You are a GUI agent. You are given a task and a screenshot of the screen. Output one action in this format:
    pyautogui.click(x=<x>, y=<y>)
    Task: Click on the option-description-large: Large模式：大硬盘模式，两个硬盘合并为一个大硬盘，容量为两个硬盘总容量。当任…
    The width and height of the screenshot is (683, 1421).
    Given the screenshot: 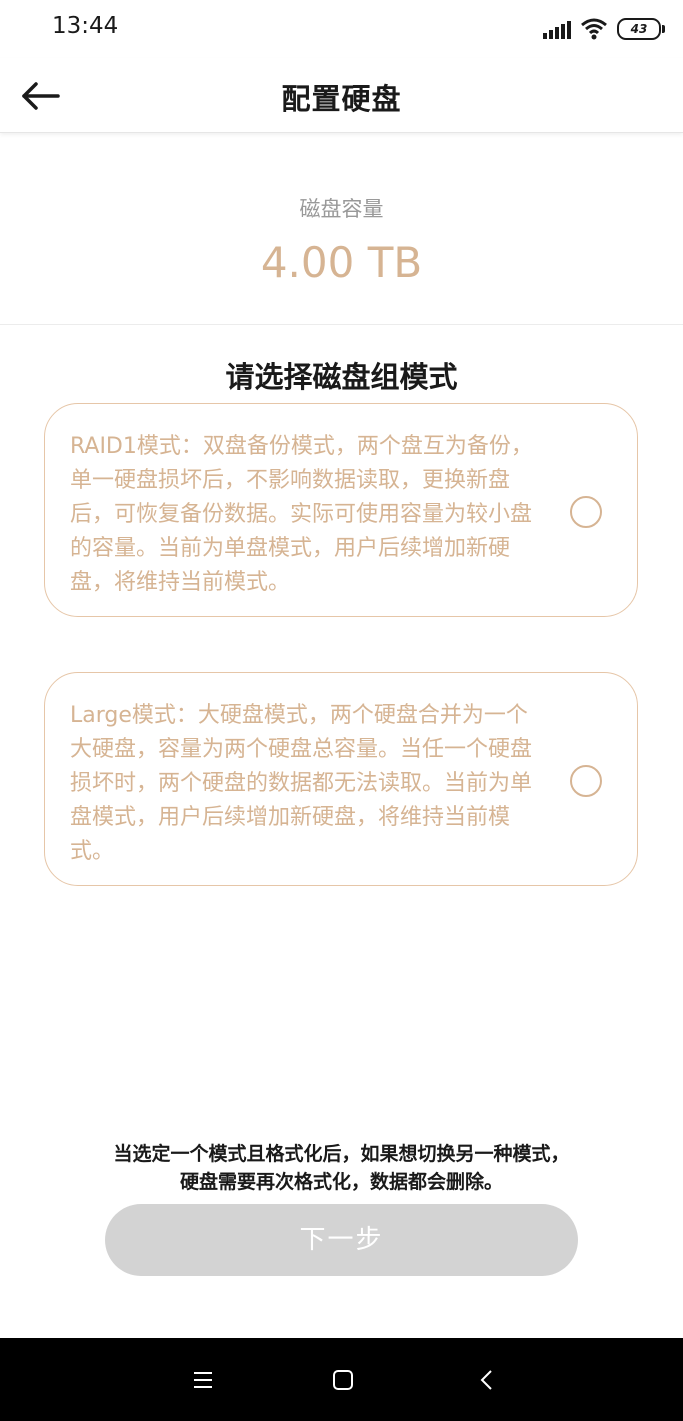 What is the action you would take?
    pyautogui.click(x=301, y=783)
    